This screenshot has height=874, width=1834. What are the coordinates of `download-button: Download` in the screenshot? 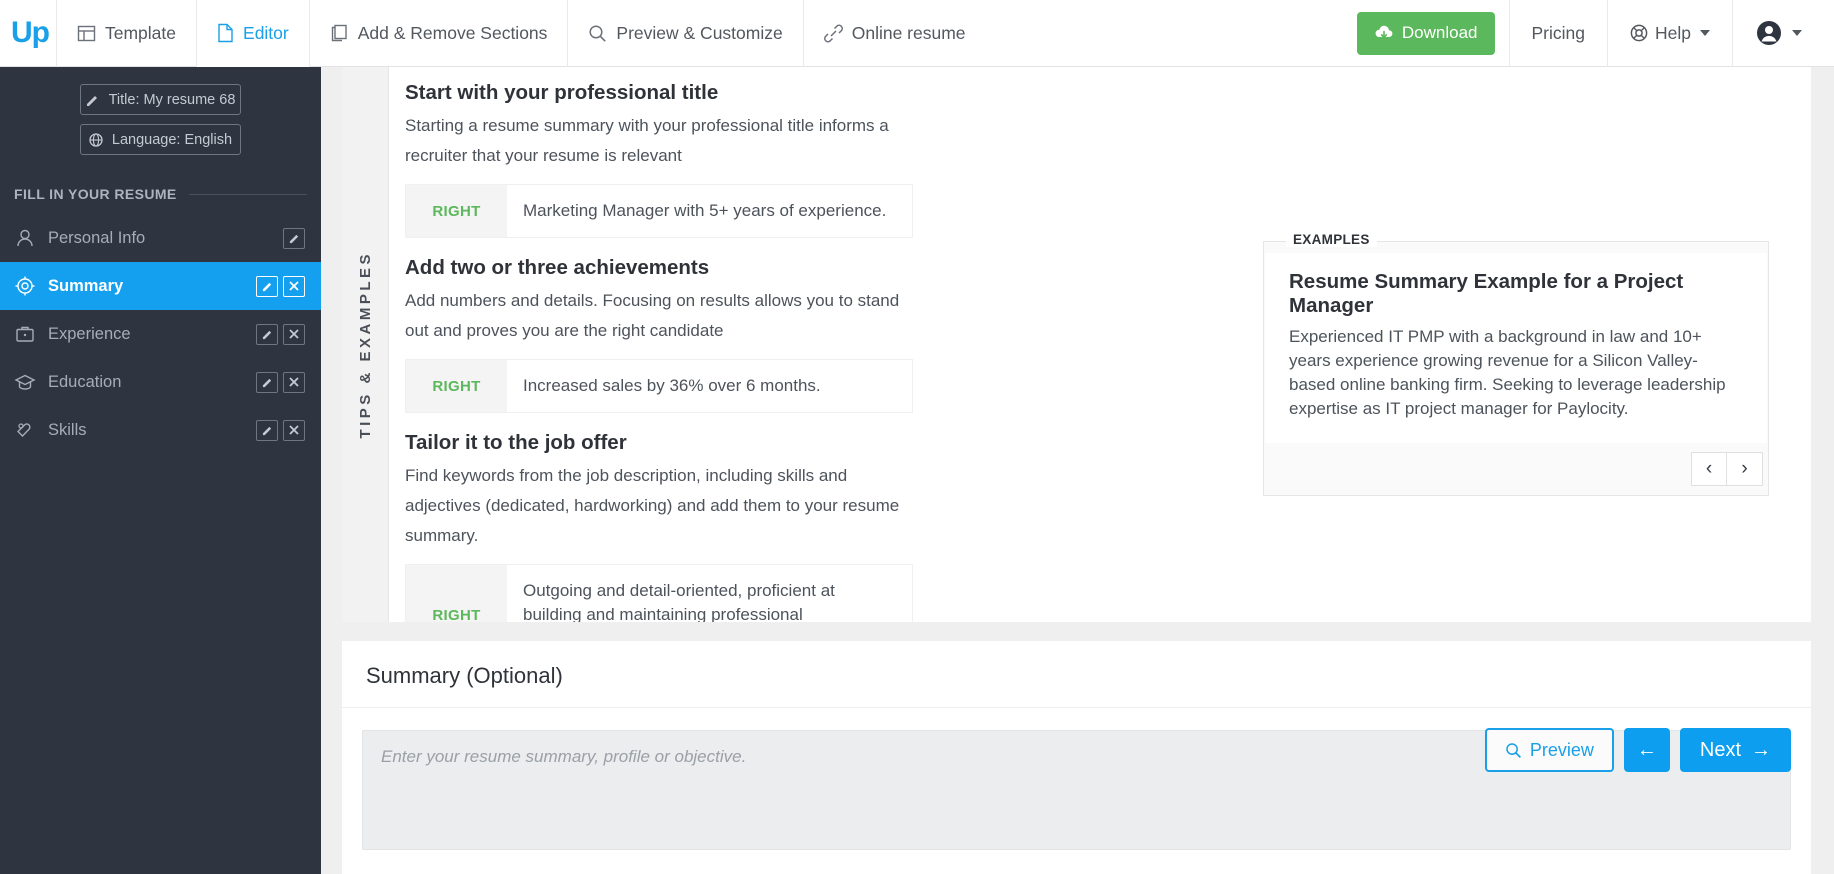 It's located at (1425, 33).